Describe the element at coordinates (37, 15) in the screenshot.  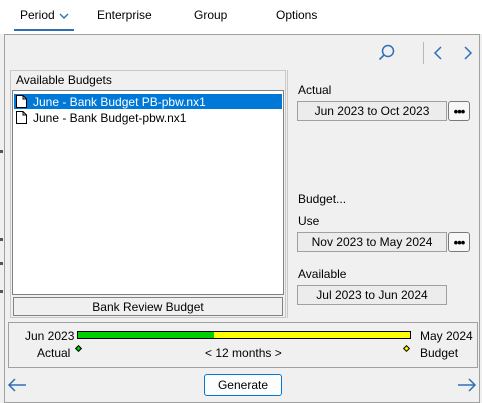
I see `menu-period-label: Period` at that location.